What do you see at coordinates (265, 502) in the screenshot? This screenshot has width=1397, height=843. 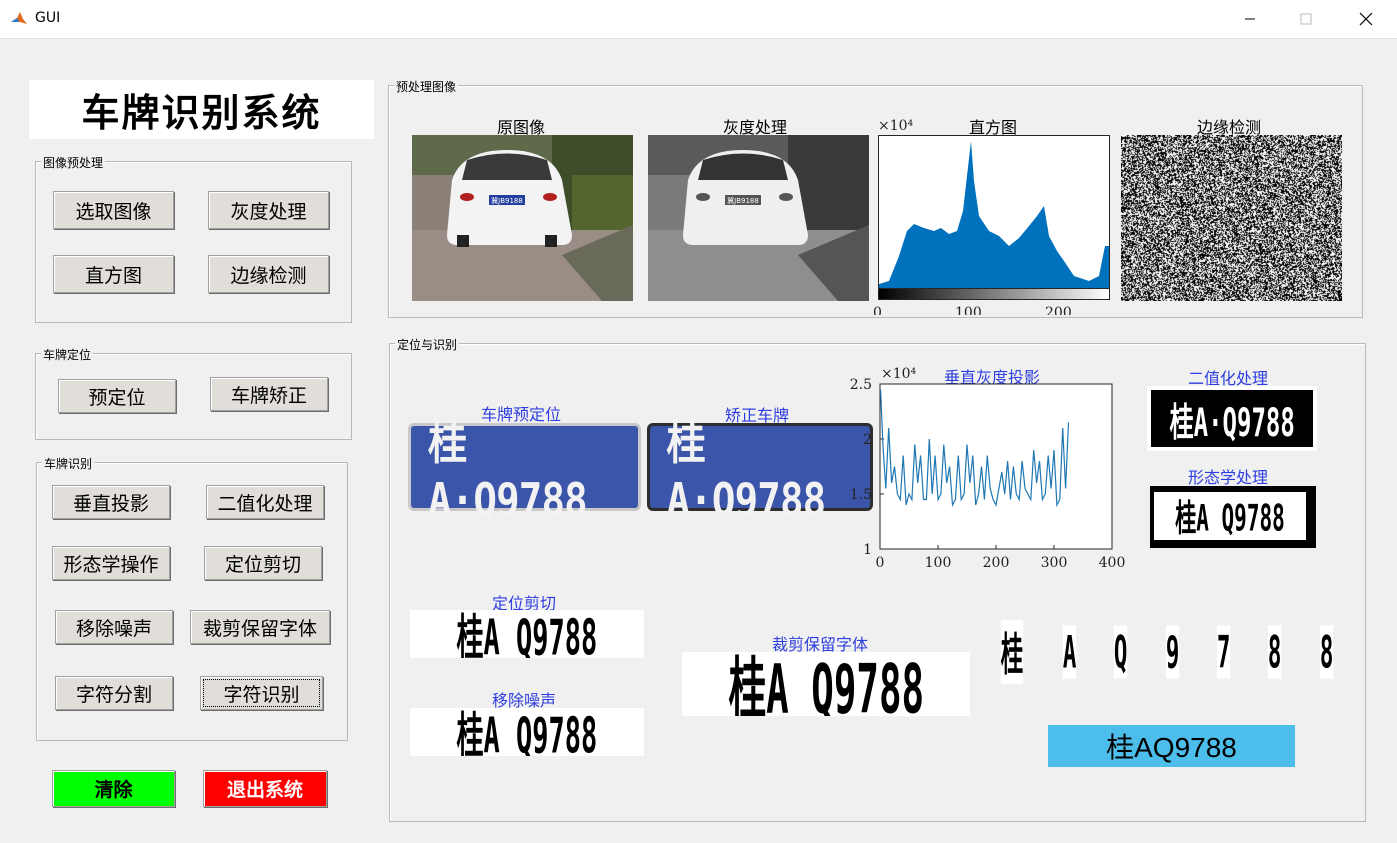 I see `binarize-button: 二值化处理` at bounding box center [265, 502].